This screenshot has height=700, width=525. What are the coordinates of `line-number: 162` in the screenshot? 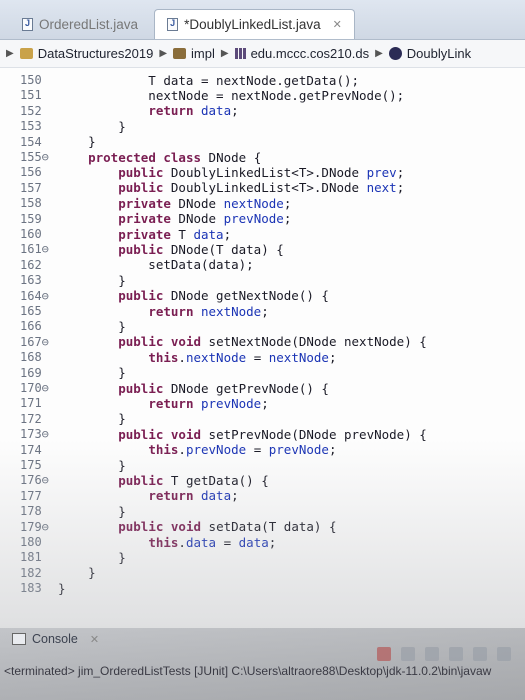 It's located at (31, 264).